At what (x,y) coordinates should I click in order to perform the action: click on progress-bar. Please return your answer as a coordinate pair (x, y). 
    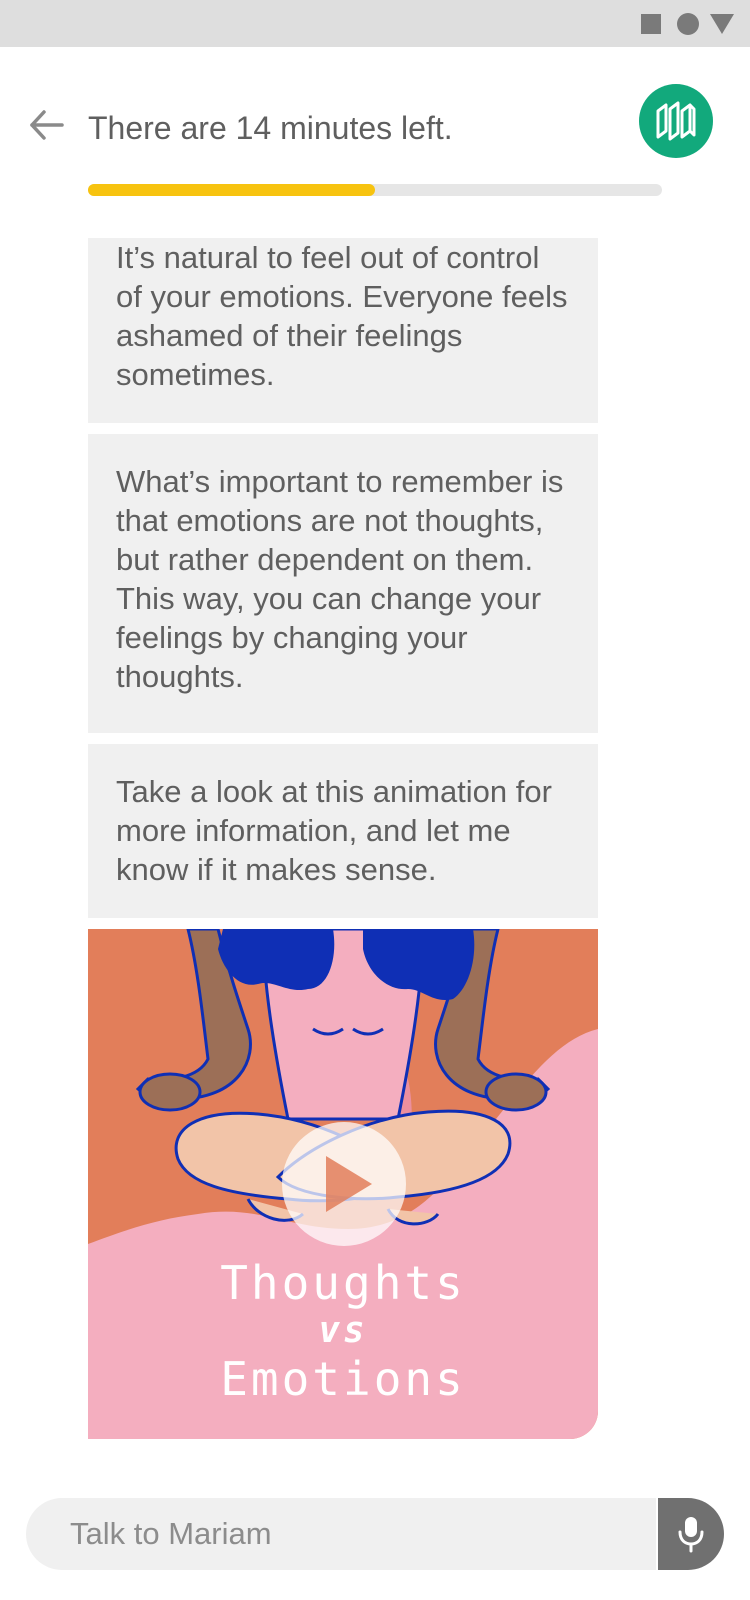
    Looking at the image, I should click on (375, 190).